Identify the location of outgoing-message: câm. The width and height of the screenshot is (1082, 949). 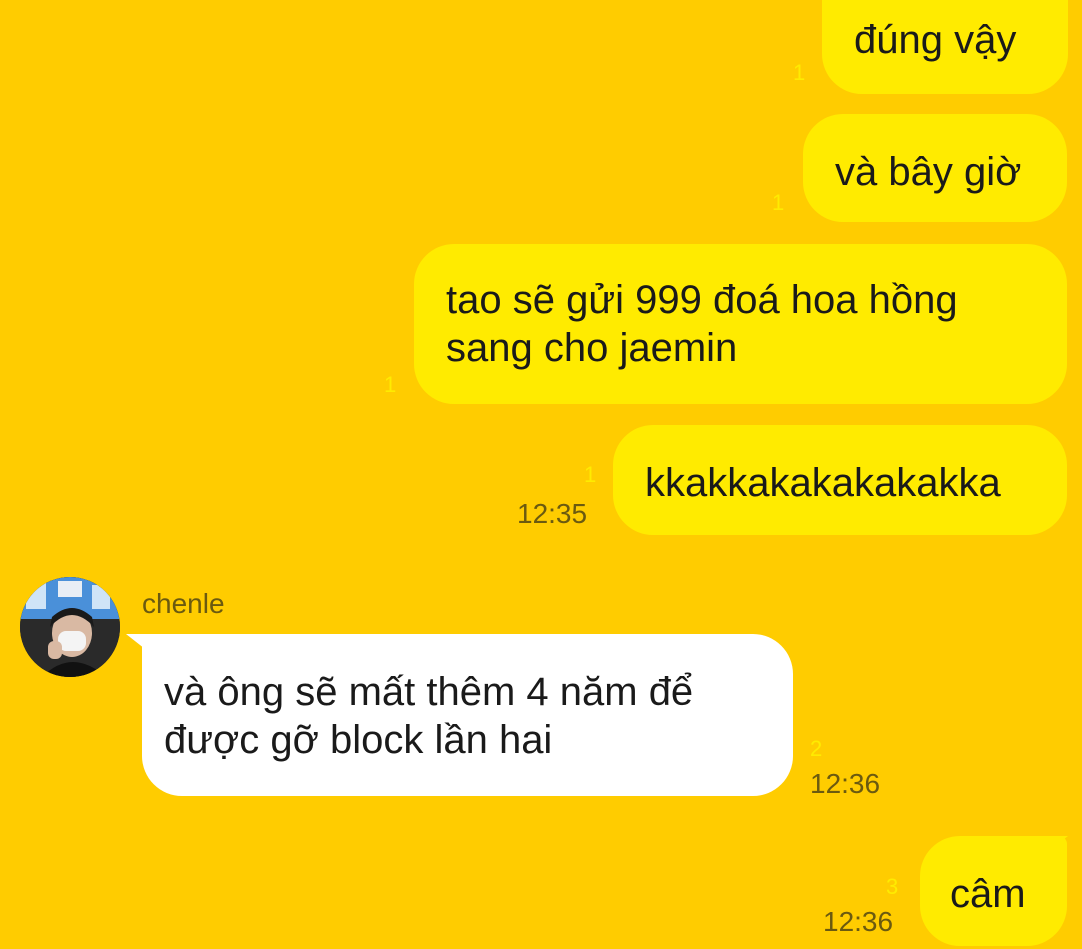
(993, 891).